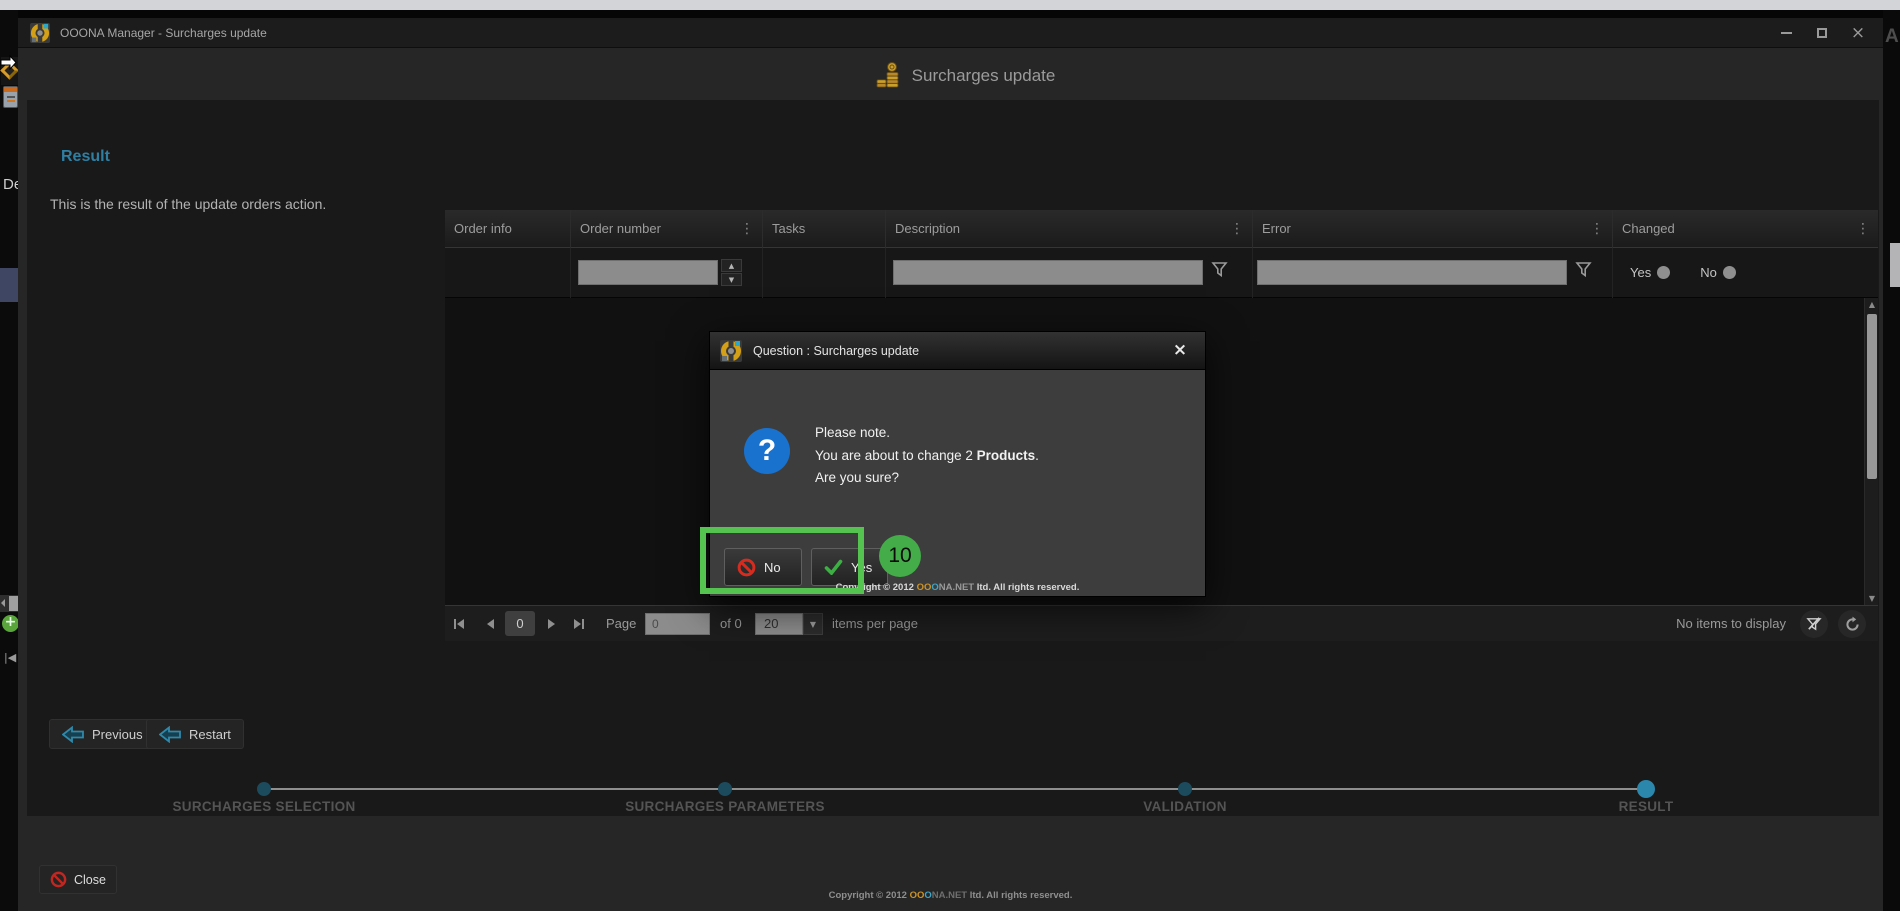 The height and width of the screenshot is (911, 1900). Describe the element at coordinates (58, 879) in the screenshot. I see `prohibition-icon` at that location.